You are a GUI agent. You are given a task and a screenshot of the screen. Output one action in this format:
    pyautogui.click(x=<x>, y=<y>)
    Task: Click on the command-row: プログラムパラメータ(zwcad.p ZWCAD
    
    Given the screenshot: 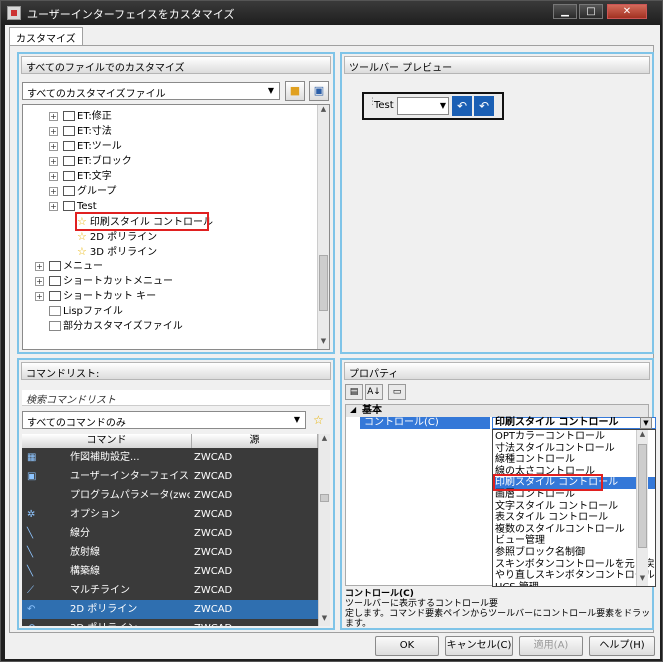 What is the action you would take?
    pyautogui.click(x=170, y=495)
    